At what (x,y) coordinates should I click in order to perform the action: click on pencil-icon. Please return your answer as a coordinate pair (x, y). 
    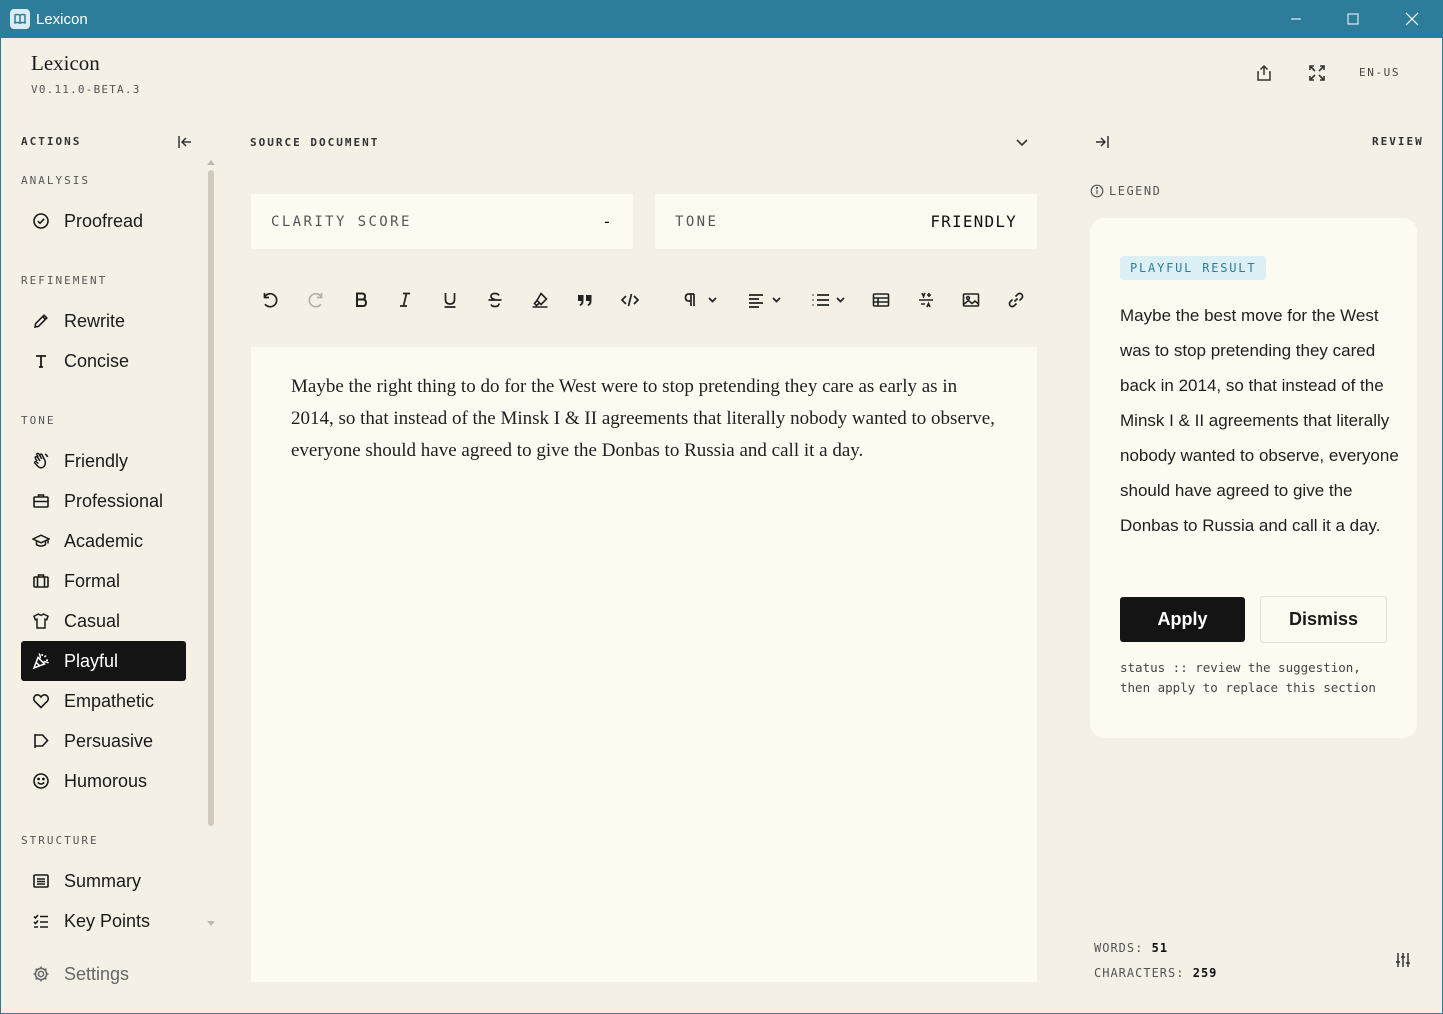
    Looking at the image, I should click on (41, 321).